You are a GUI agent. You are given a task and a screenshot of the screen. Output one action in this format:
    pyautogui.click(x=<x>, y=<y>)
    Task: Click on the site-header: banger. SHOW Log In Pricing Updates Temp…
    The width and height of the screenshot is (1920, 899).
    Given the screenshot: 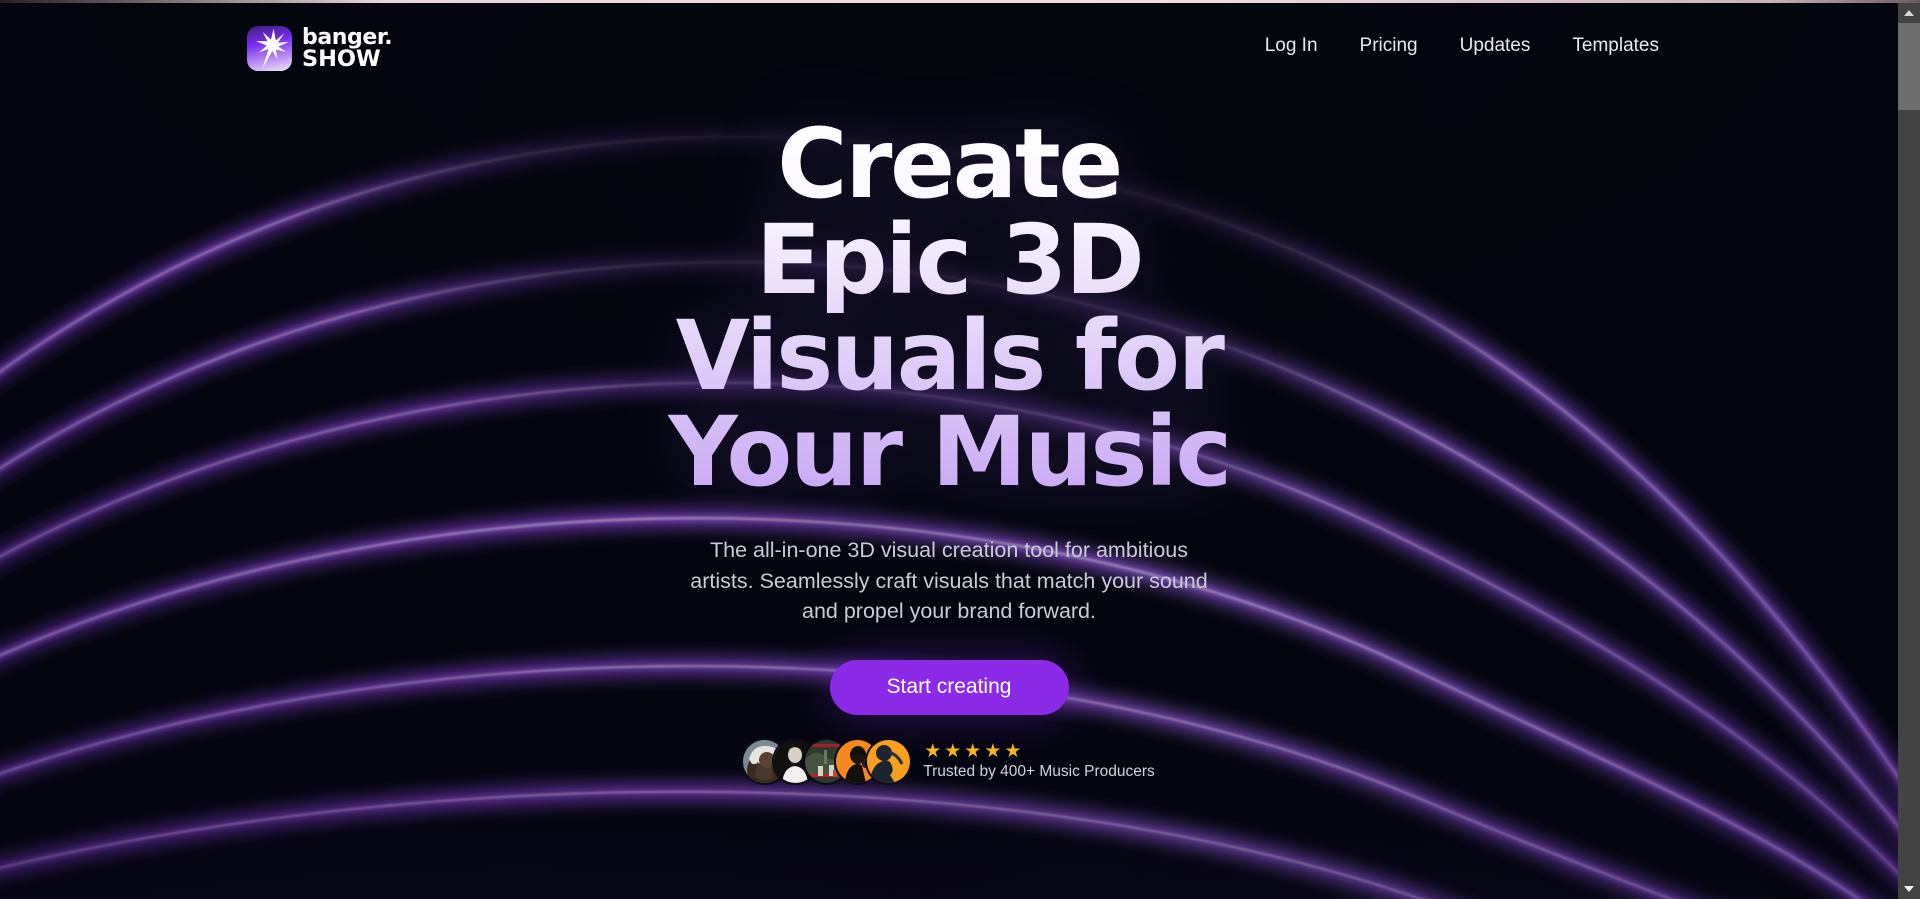 What is the action you would take?
    pyautogui.click(x=949, y=46)
    